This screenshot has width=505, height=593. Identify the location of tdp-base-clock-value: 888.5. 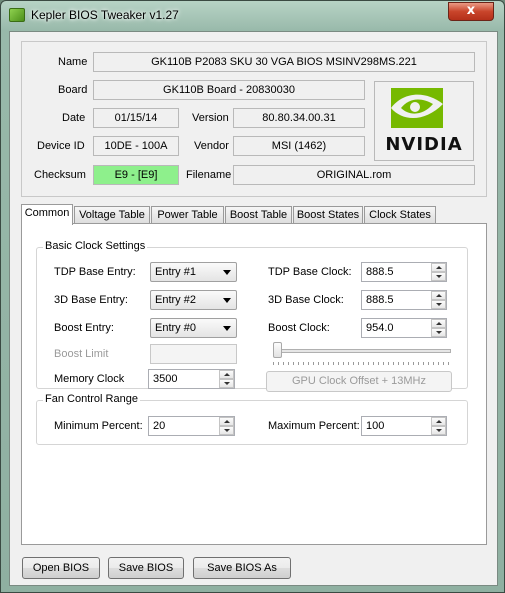
(380, 272).